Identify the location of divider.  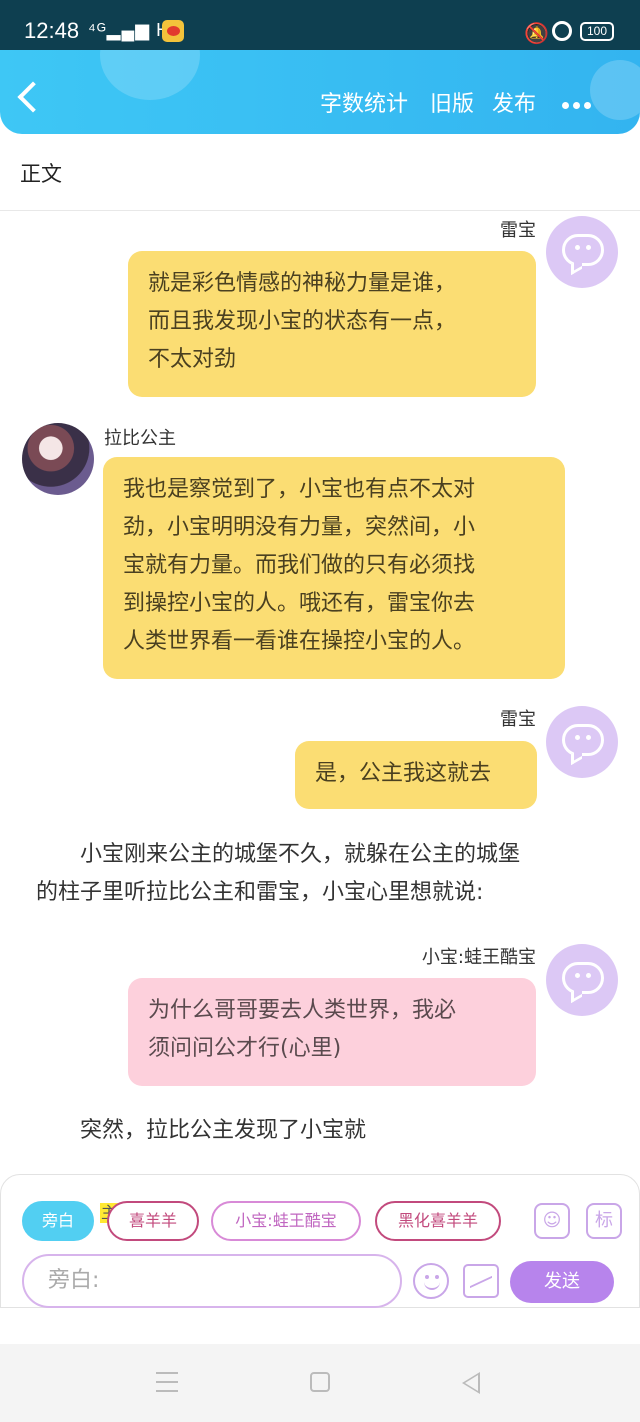
(320, 210).